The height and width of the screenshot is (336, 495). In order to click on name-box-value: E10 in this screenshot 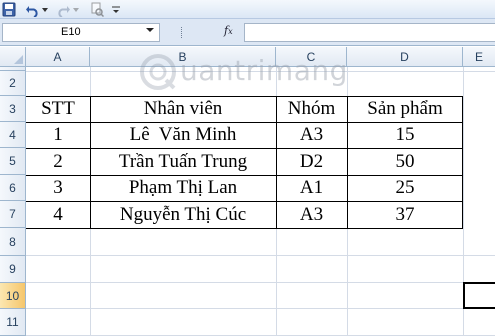, I will do `click(71, 32)`.